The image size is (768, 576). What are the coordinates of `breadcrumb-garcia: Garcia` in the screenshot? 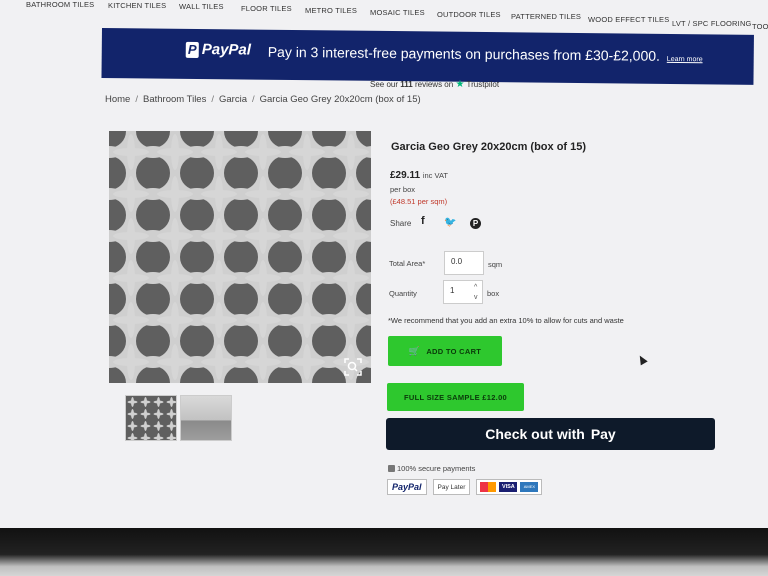 It's located at (233, 99).